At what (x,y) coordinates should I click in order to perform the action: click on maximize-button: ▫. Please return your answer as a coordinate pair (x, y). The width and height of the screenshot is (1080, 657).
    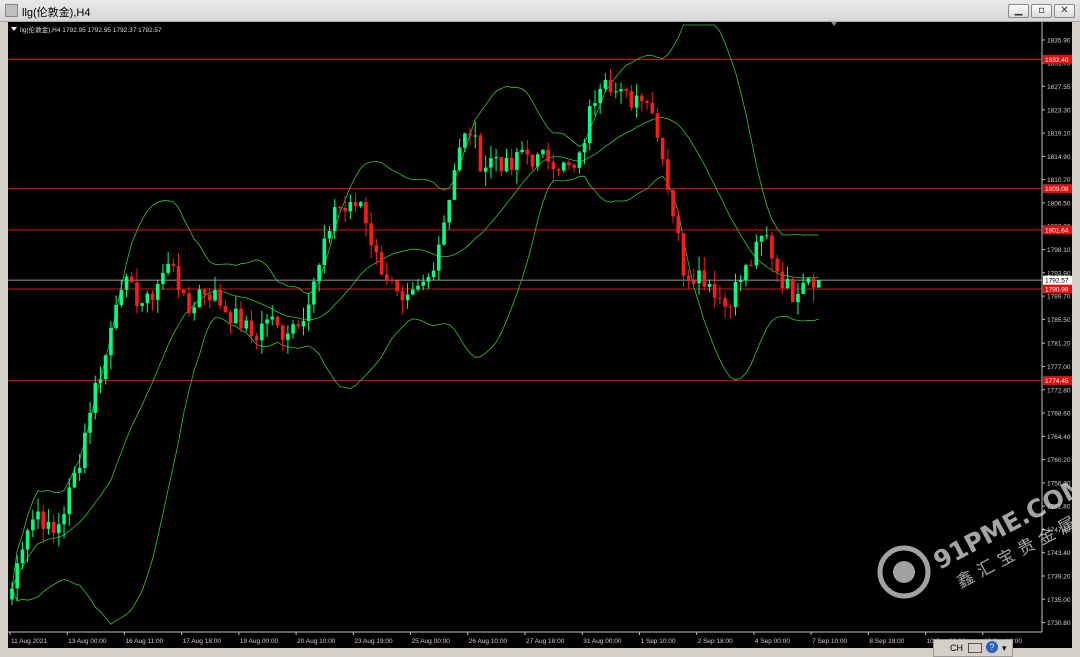
    Looking at the image, I should click on (1041, 11).